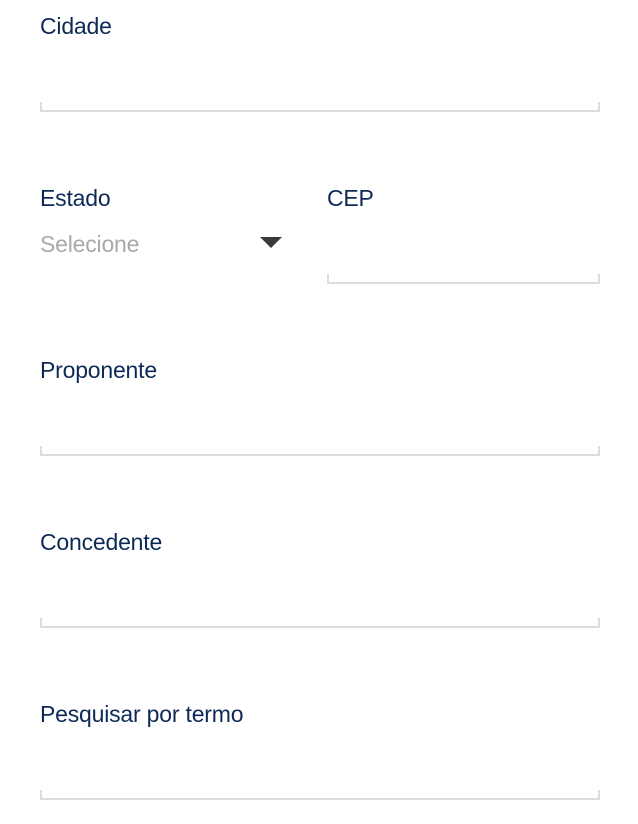 Image resolution: width=638 pixels, height=824 pixels. I want to click on proponente-label: Proponente, so click(98, 370).